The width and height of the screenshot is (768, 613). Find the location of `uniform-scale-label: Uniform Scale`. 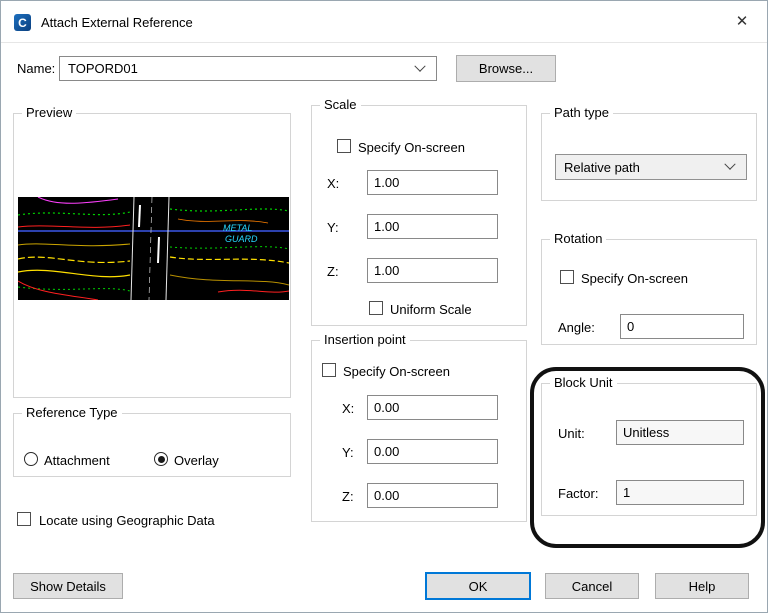

uniform-scale-label: Uniform Scale is located at coordinates (431, 309).